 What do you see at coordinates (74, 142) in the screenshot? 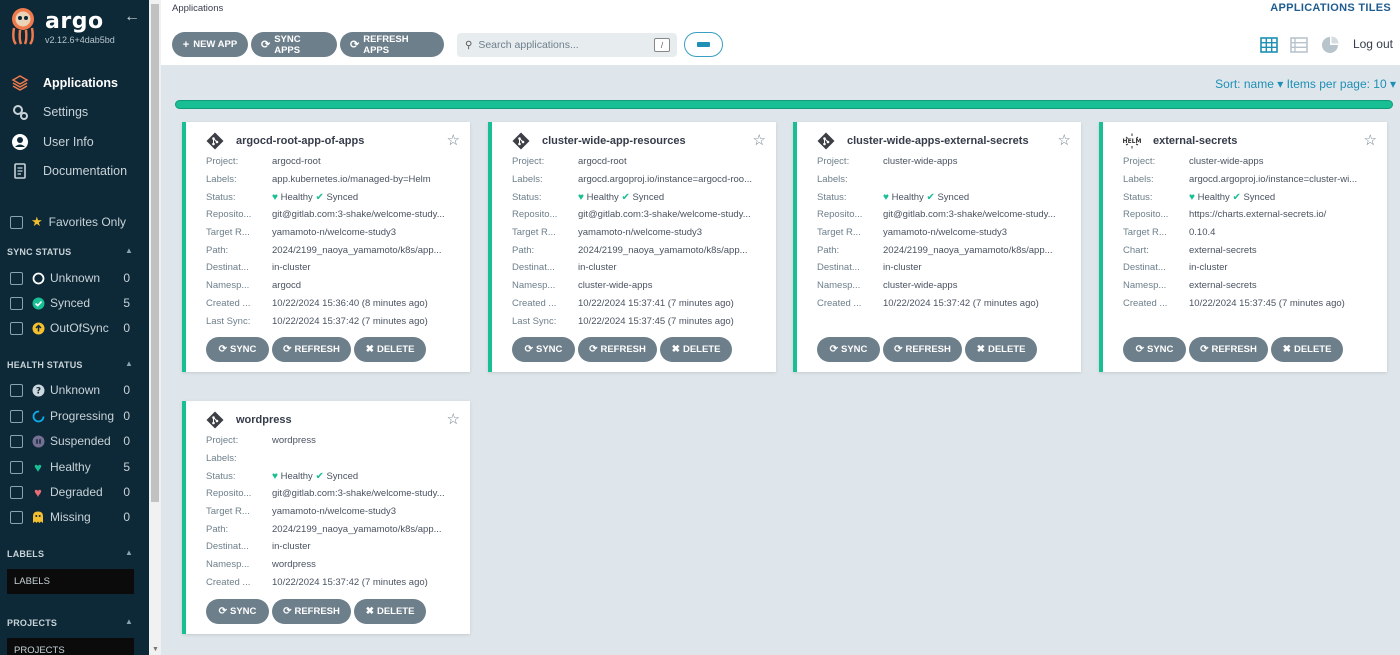
I see `nav-item-user-info: User Info` at bounding box center [74, 142].